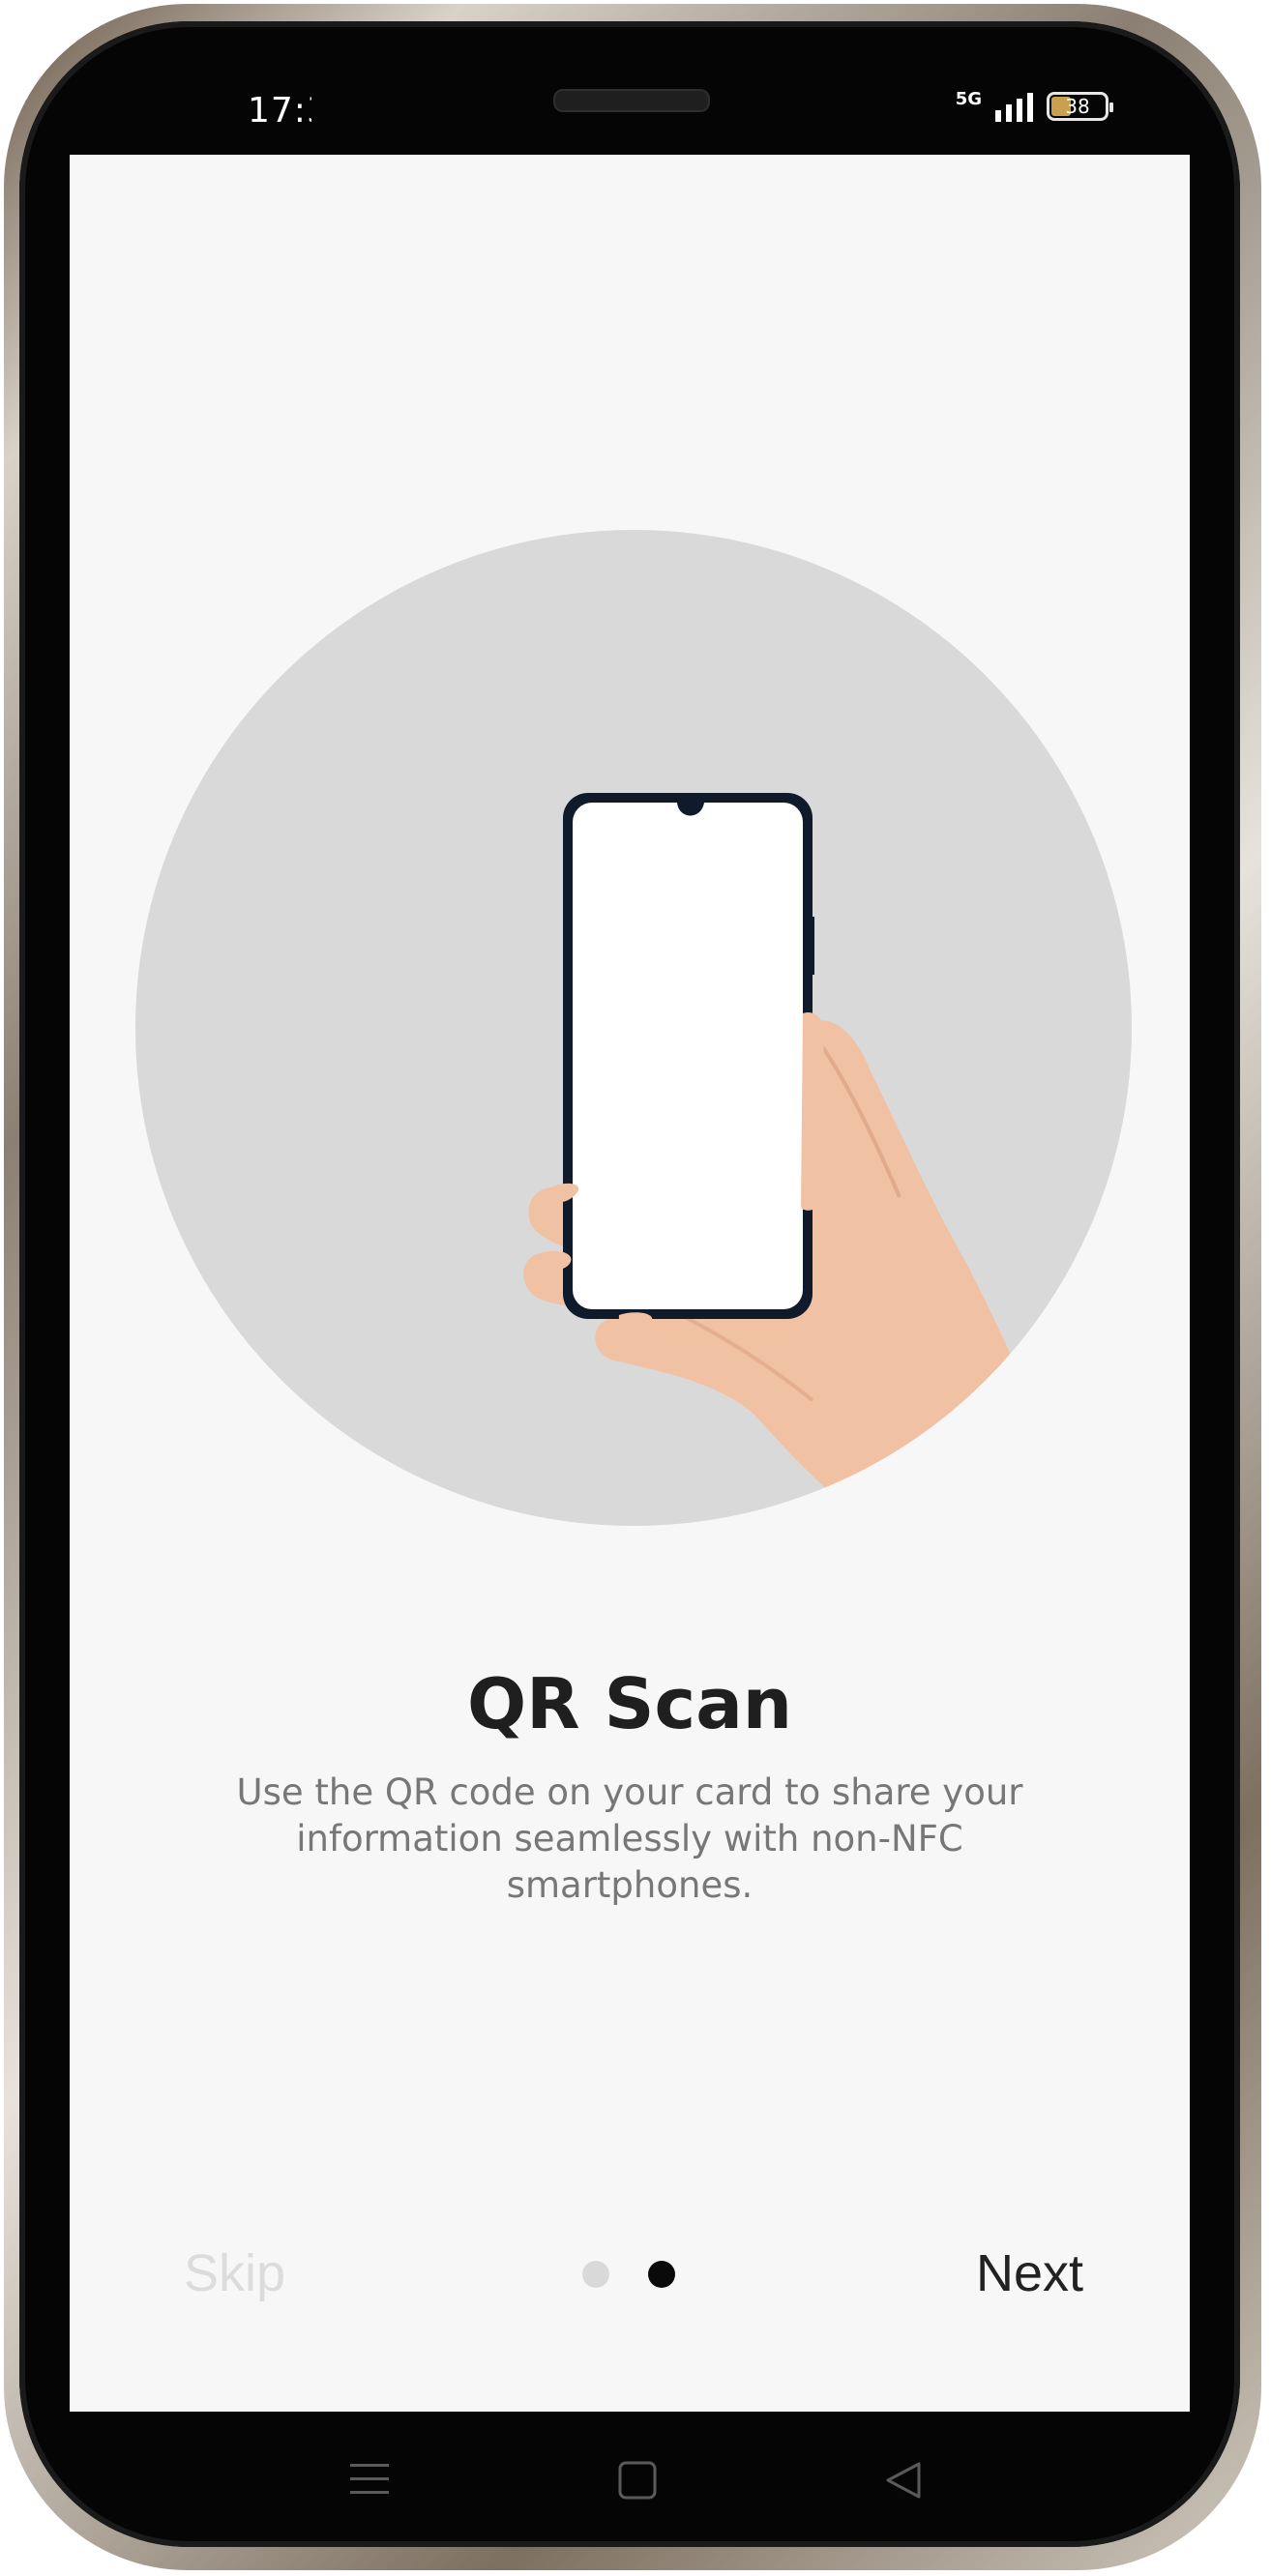 This screenshot has height=2576, width=1271. What do you see at coordinates (779, 1159) in the screenshot?
I see `hand-holding-phone-illustration` at bounding box center [779, 1159].